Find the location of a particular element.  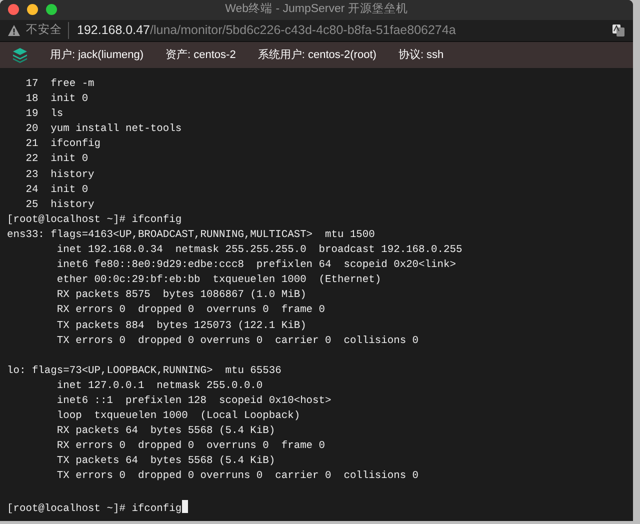

terminal-line: 22 init 0 is located at coordinates (56, 159).